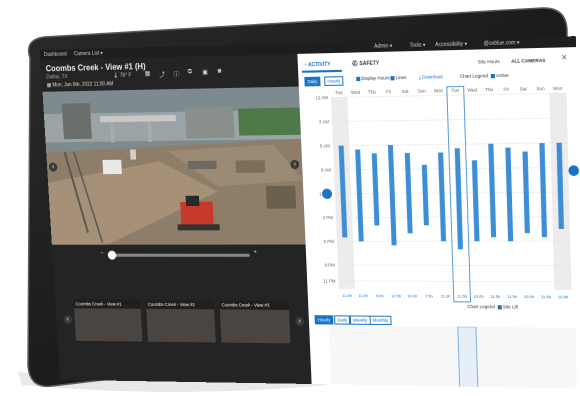  I want to click on camera-icon: ◙, so click(220, 71).